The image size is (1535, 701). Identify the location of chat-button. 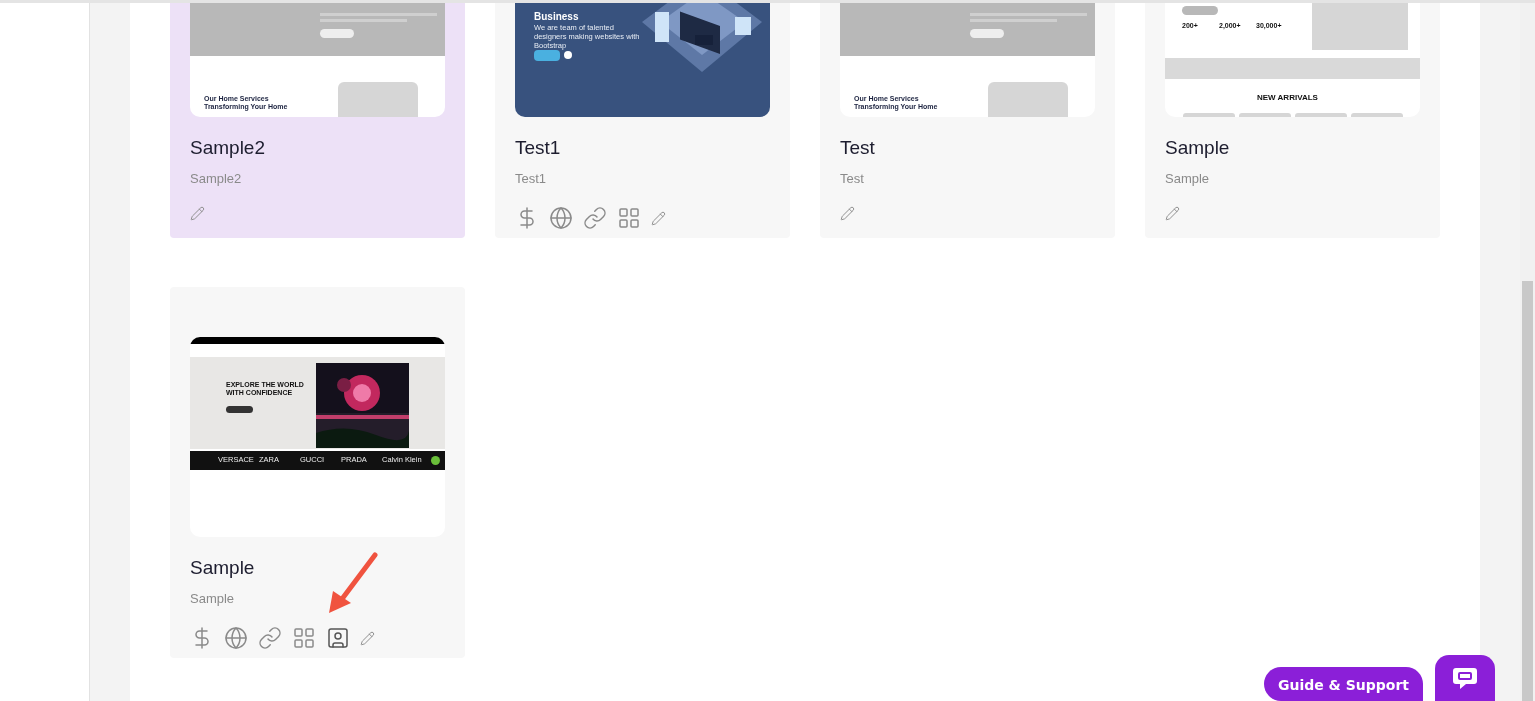
(1465, 678).